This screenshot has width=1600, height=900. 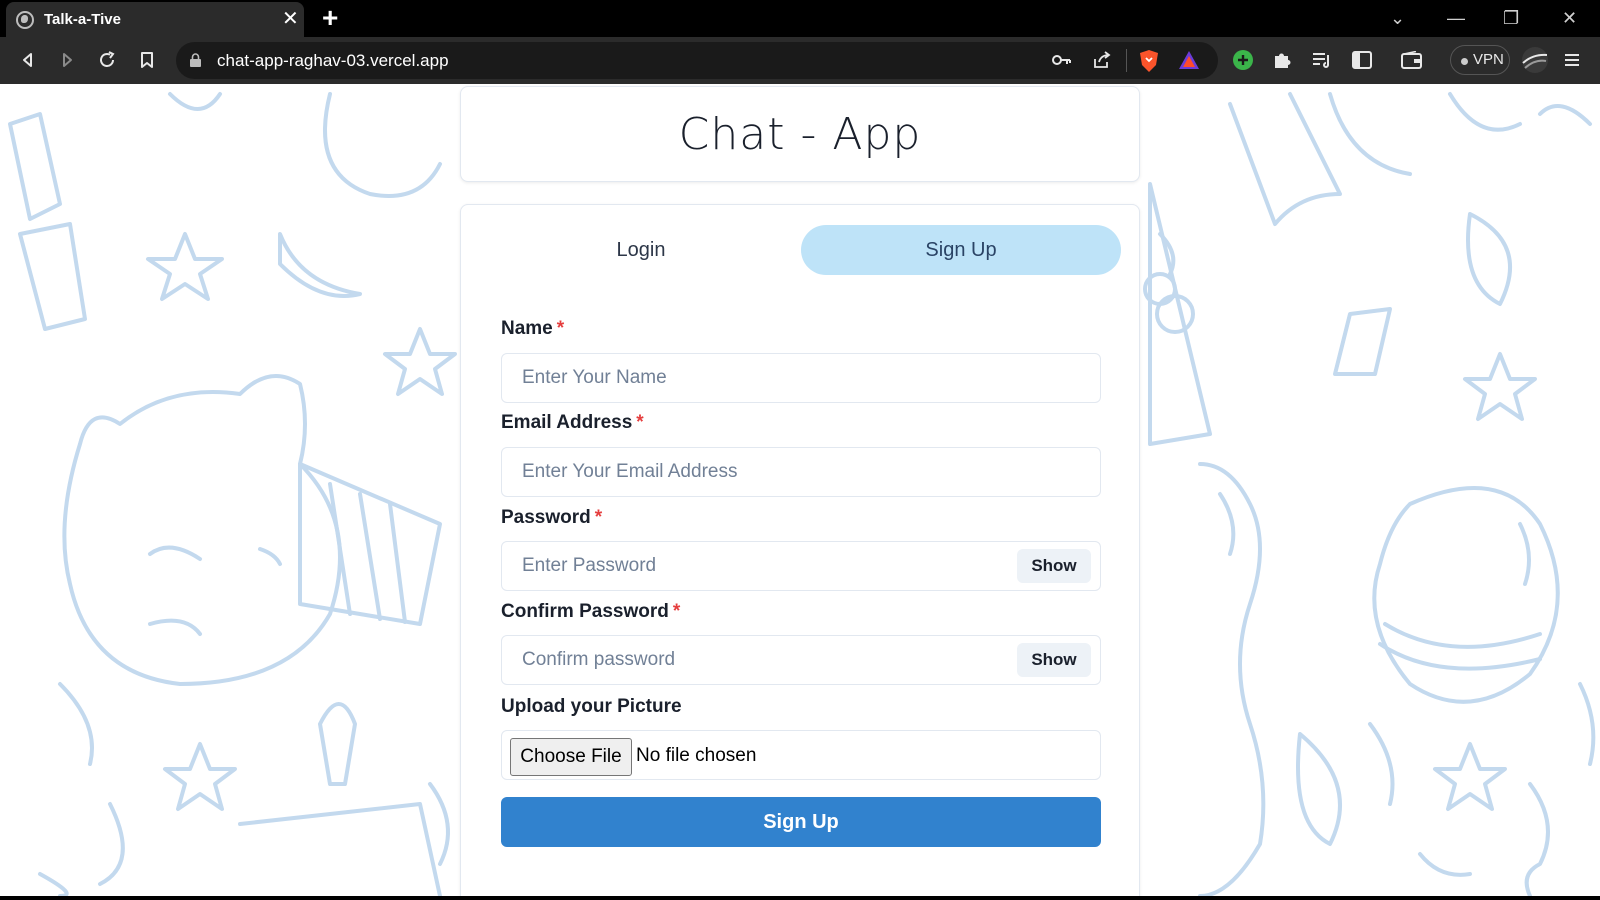 I want to click on tab-title: Talk-a-Tive, so click(x=82, y=19).